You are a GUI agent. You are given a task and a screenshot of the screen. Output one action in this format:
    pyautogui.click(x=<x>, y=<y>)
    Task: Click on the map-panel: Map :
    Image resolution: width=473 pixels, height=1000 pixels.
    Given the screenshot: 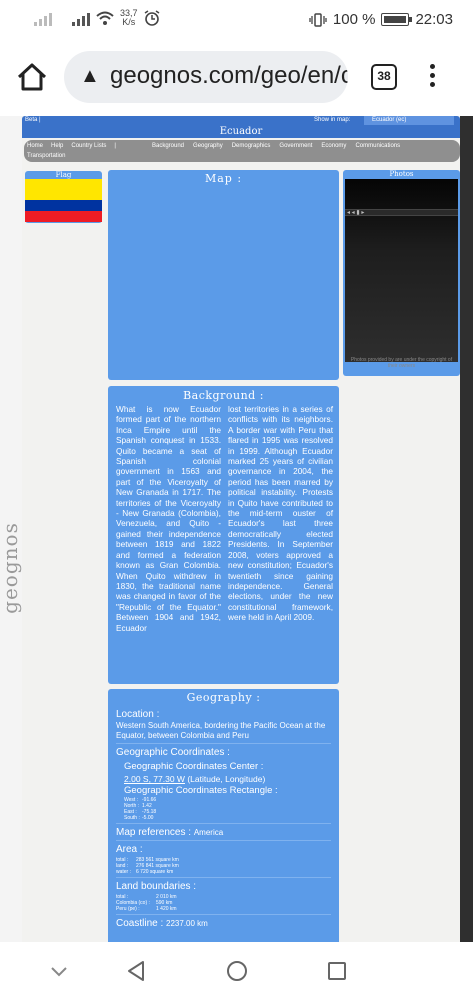 What is the action you would take?
    pyautogui.click(x=223, y=275)
    